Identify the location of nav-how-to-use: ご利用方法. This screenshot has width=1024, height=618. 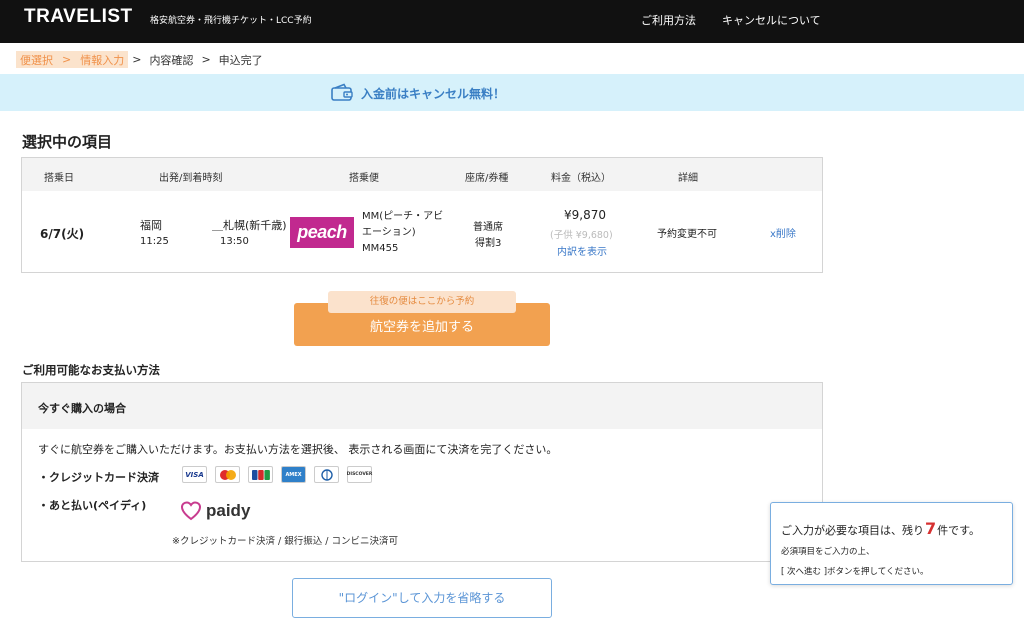
(668, 20).